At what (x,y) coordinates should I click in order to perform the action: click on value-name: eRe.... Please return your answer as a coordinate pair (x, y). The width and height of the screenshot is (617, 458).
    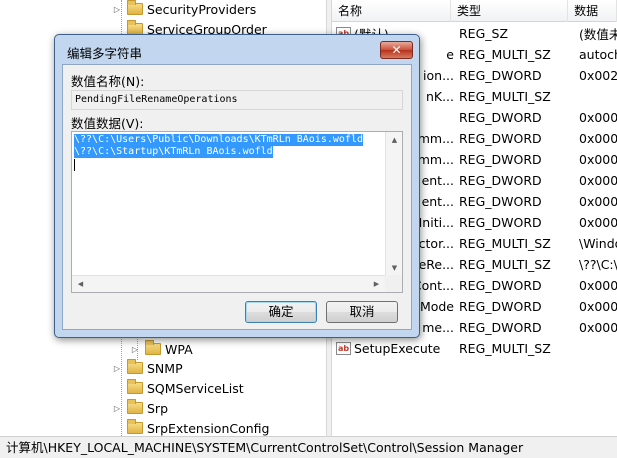
    Looking at the image, I should click on (436, 264).